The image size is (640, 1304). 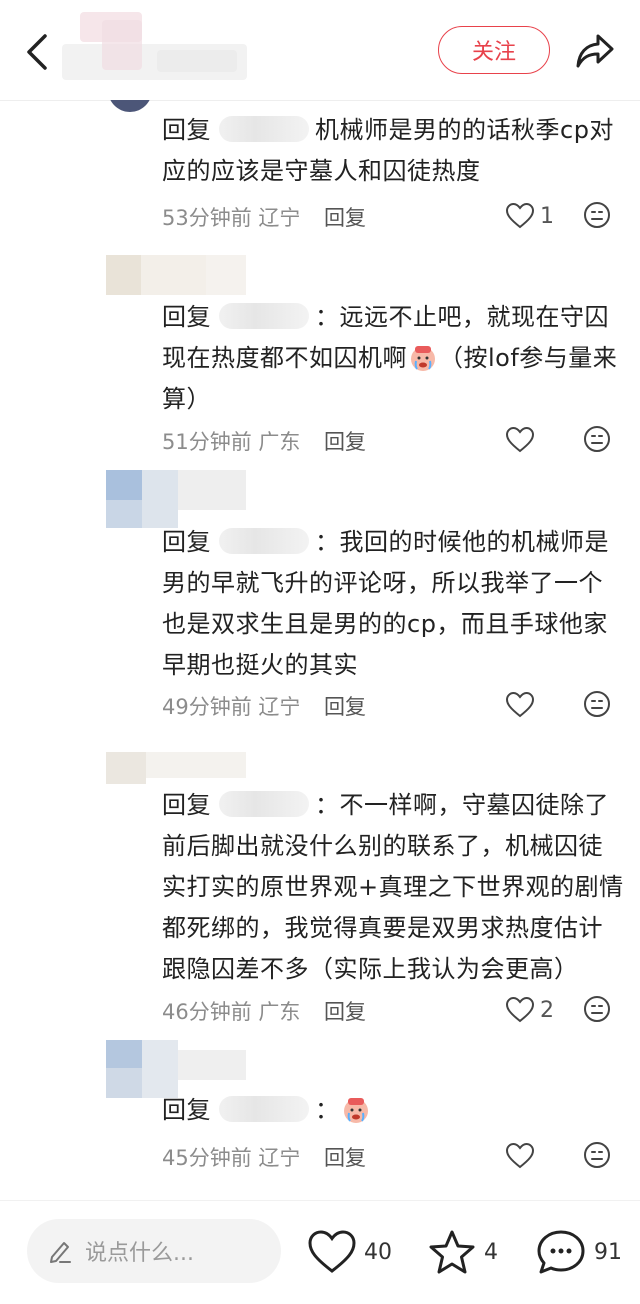 I want to click on like-count: 40, so click(x=378, y=1252).